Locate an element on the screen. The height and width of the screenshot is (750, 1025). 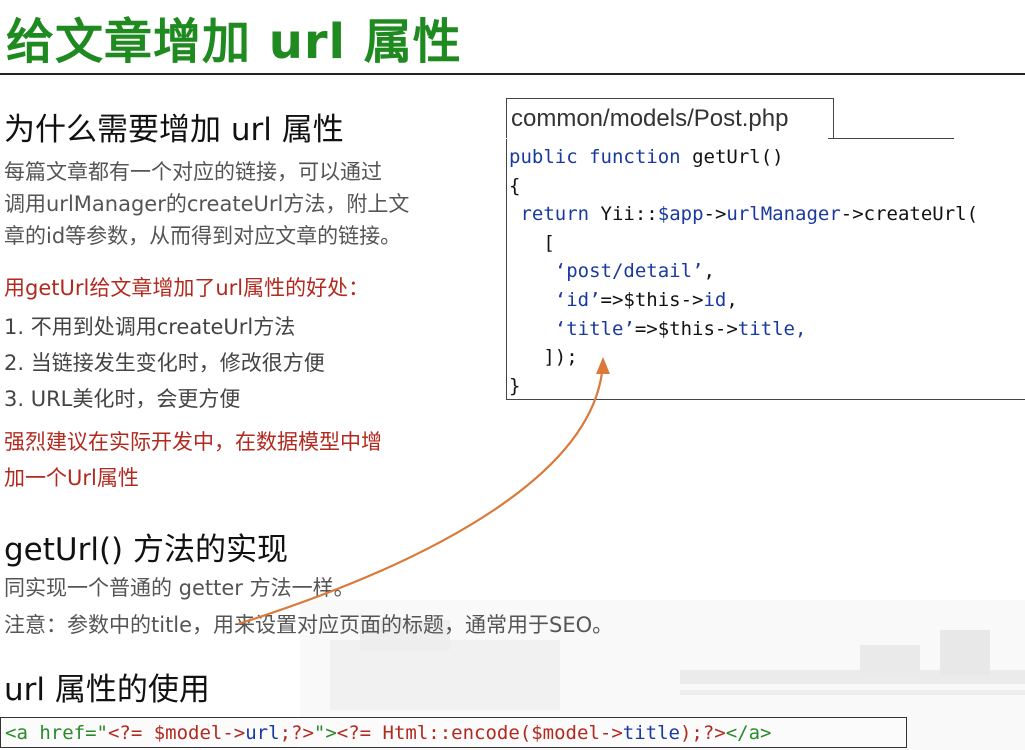
code-token: ‘post/detail’ is located at coordinates (629, 271).